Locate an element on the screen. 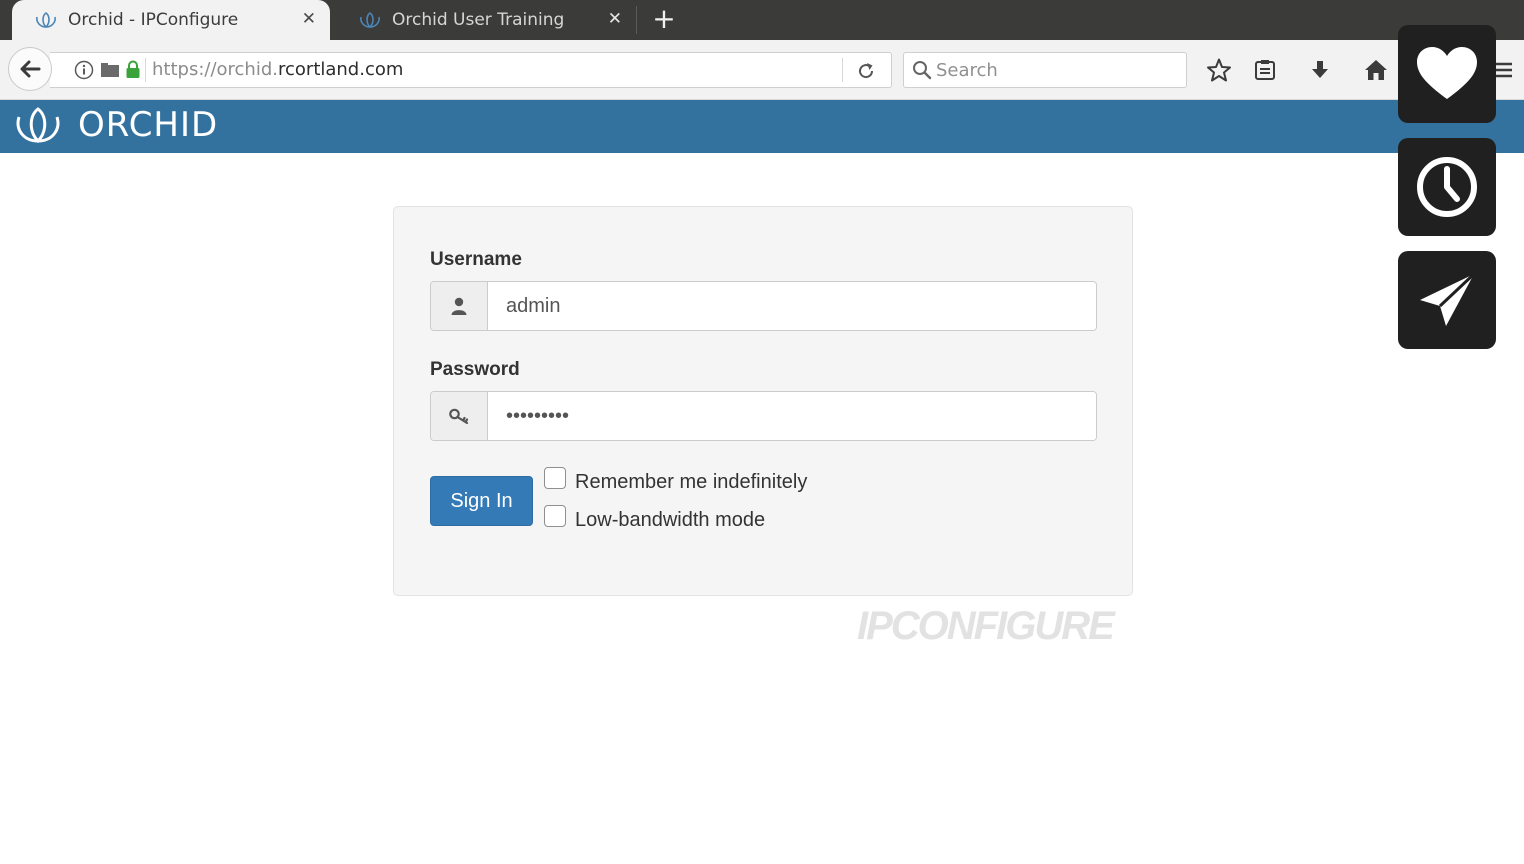 This screenshot has width=1524, height=864. back-arrow-icon is located at coordinates (30, 69).